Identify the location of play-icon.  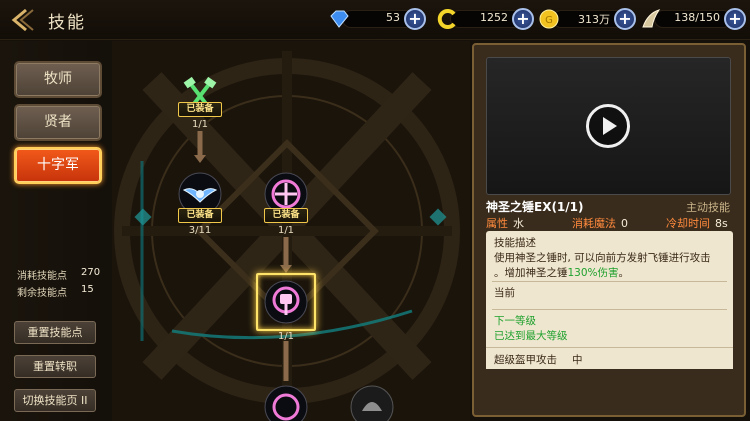
(610, 126).